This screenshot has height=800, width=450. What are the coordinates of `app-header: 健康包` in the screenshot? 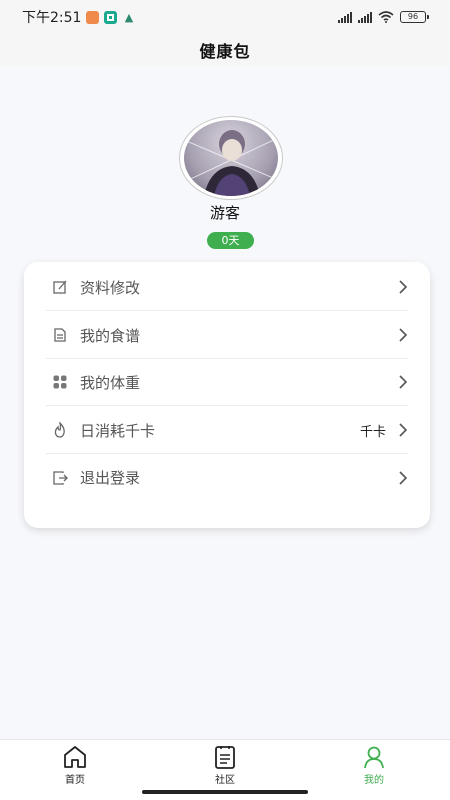 It's located at (225, 50).